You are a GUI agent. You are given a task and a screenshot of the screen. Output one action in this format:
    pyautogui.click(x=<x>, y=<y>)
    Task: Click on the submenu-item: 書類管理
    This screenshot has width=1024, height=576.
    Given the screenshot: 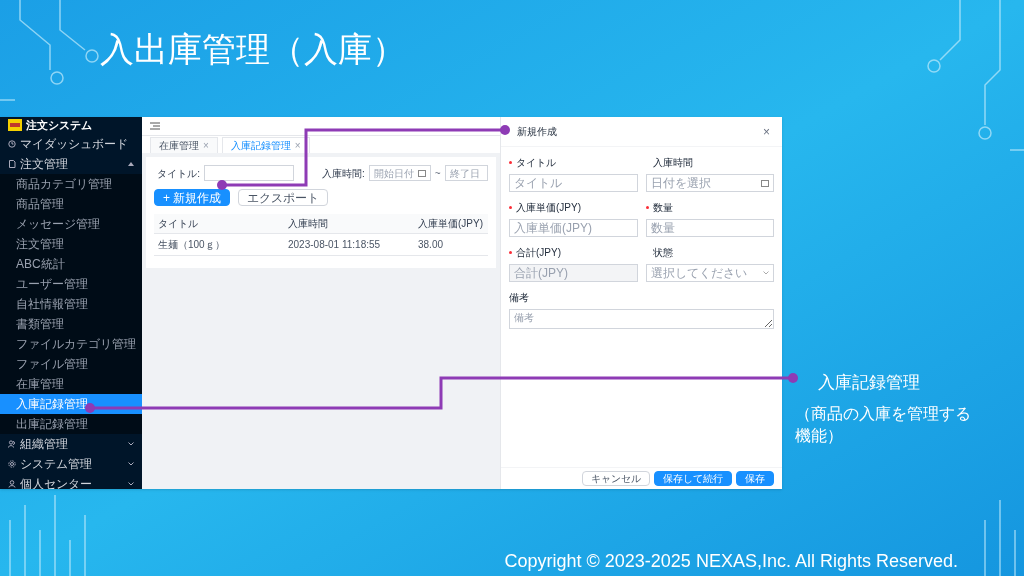 What is the action you would take?
    pyautogui.click(x=71, y=323)
    